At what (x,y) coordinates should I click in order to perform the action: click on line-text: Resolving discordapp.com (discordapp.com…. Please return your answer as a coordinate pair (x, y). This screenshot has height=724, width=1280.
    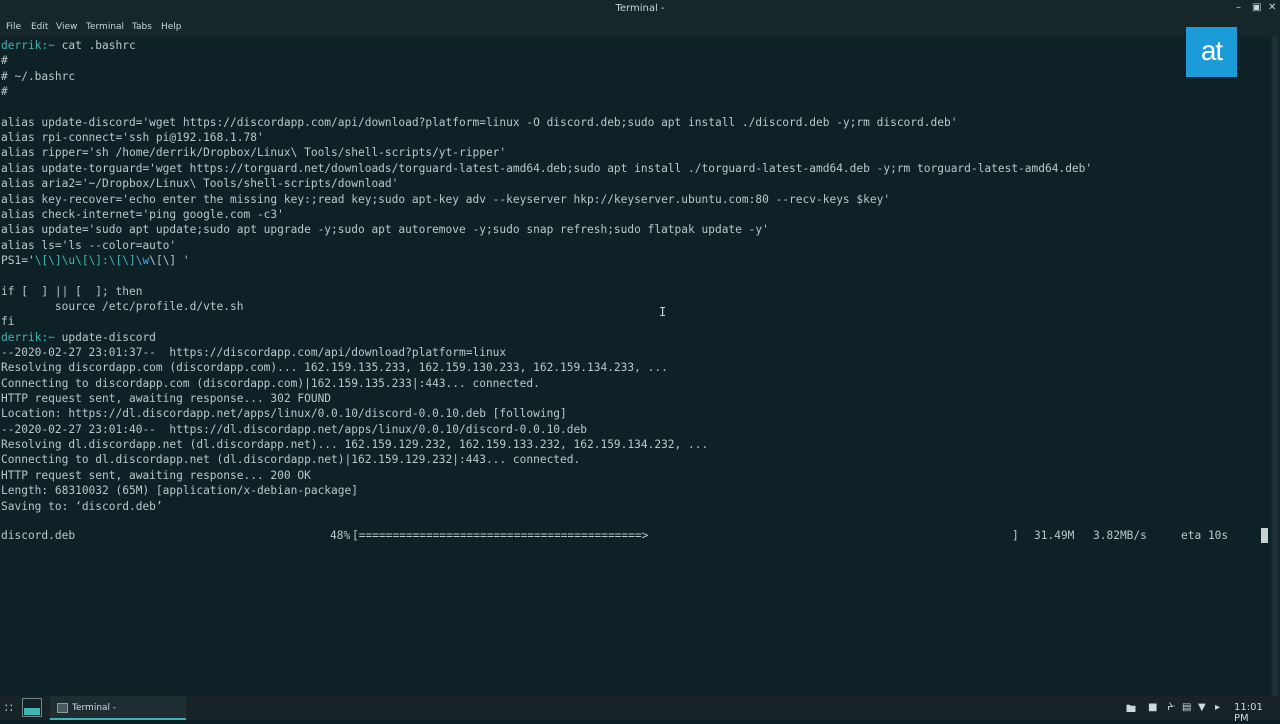
    Looking at the image, I should click on (334, 368).